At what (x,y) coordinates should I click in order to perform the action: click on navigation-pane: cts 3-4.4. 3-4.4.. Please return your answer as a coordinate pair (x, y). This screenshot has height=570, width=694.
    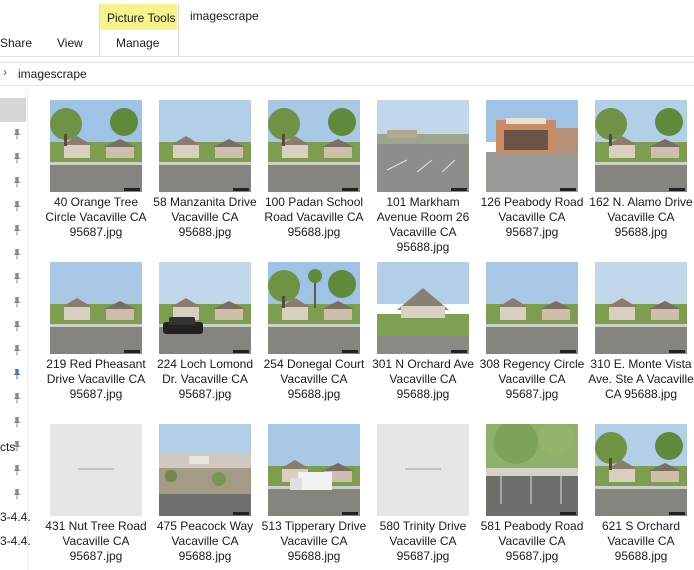
    Looking at the image, I should click on (15, 330).